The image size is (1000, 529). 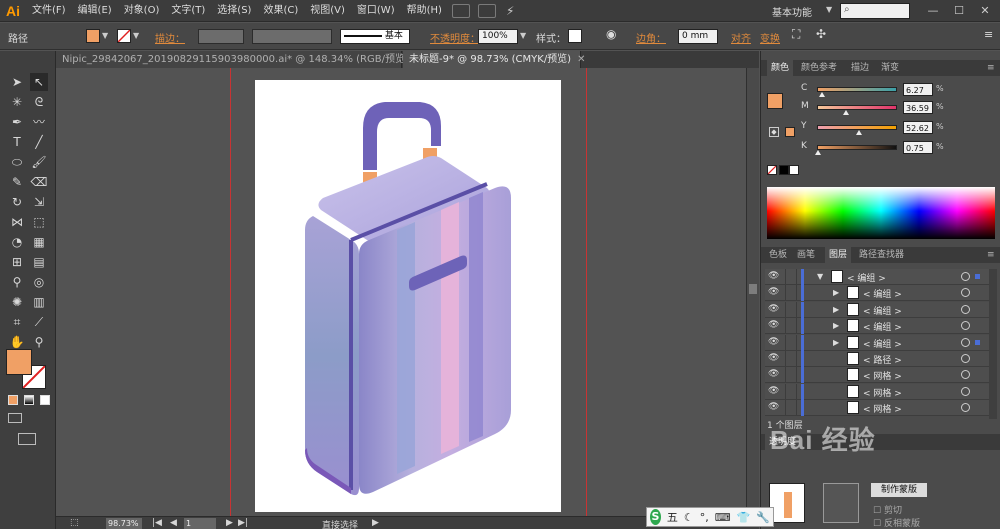 What do you see at coordinates (45, 400) in the screenshot?
I see `none-mode-icon` at bounding box center [45, 400].